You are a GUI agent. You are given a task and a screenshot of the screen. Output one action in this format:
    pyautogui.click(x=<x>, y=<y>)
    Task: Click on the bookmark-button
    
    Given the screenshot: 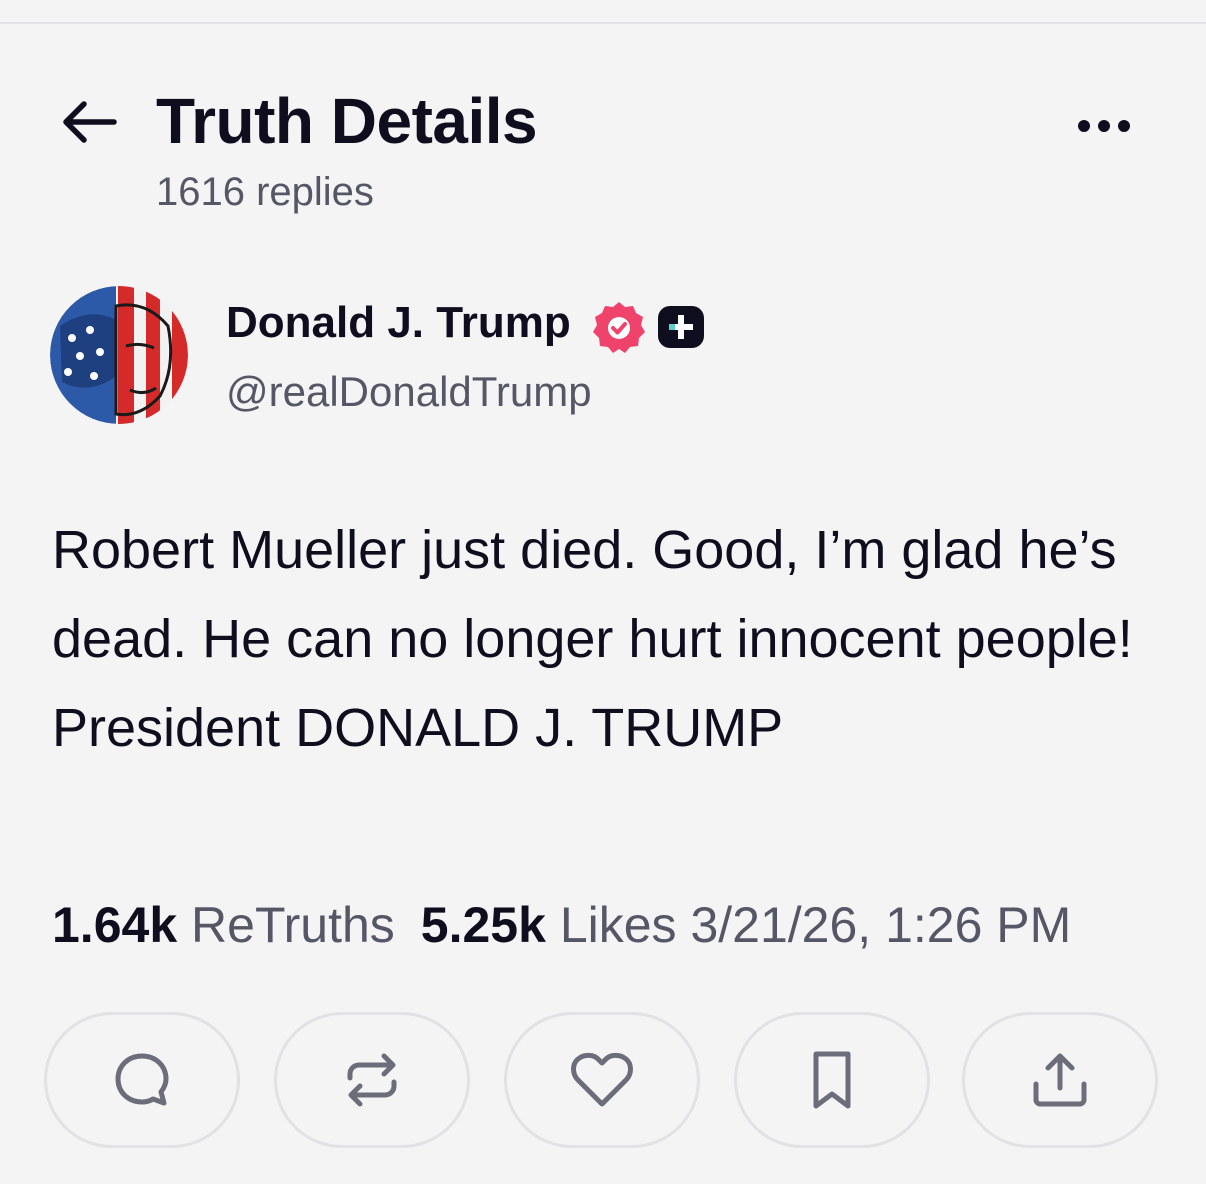 What is the action you would take?
    pyautogui.click(x=832, y=1080)
    